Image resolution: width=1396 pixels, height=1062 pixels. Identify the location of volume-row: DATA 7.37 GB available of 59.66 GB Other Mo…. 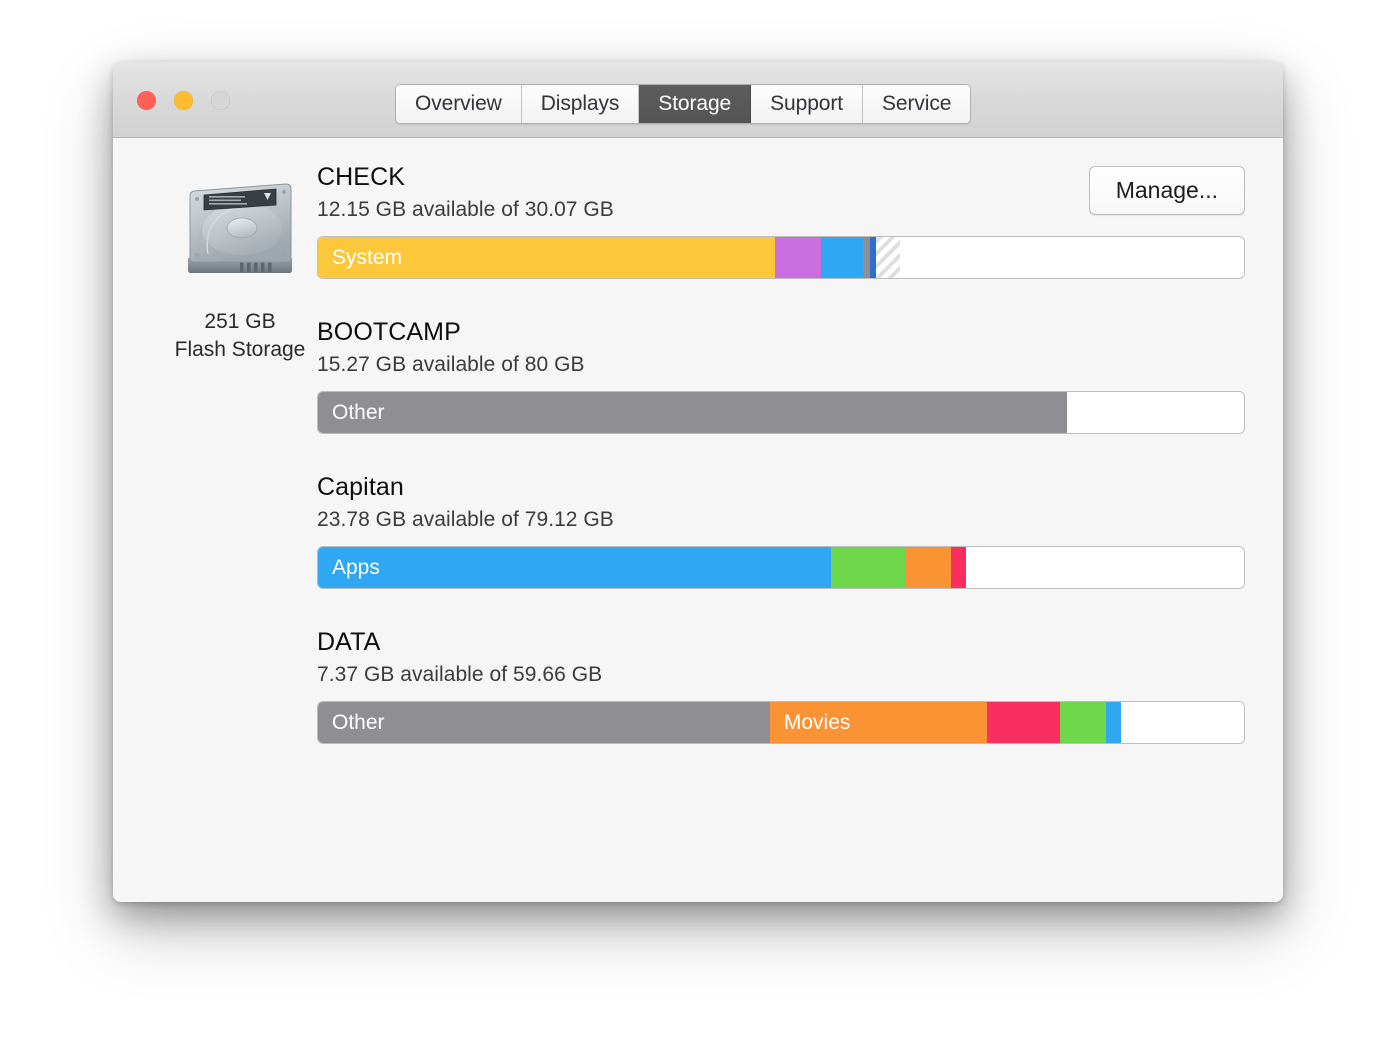
(781, 685).